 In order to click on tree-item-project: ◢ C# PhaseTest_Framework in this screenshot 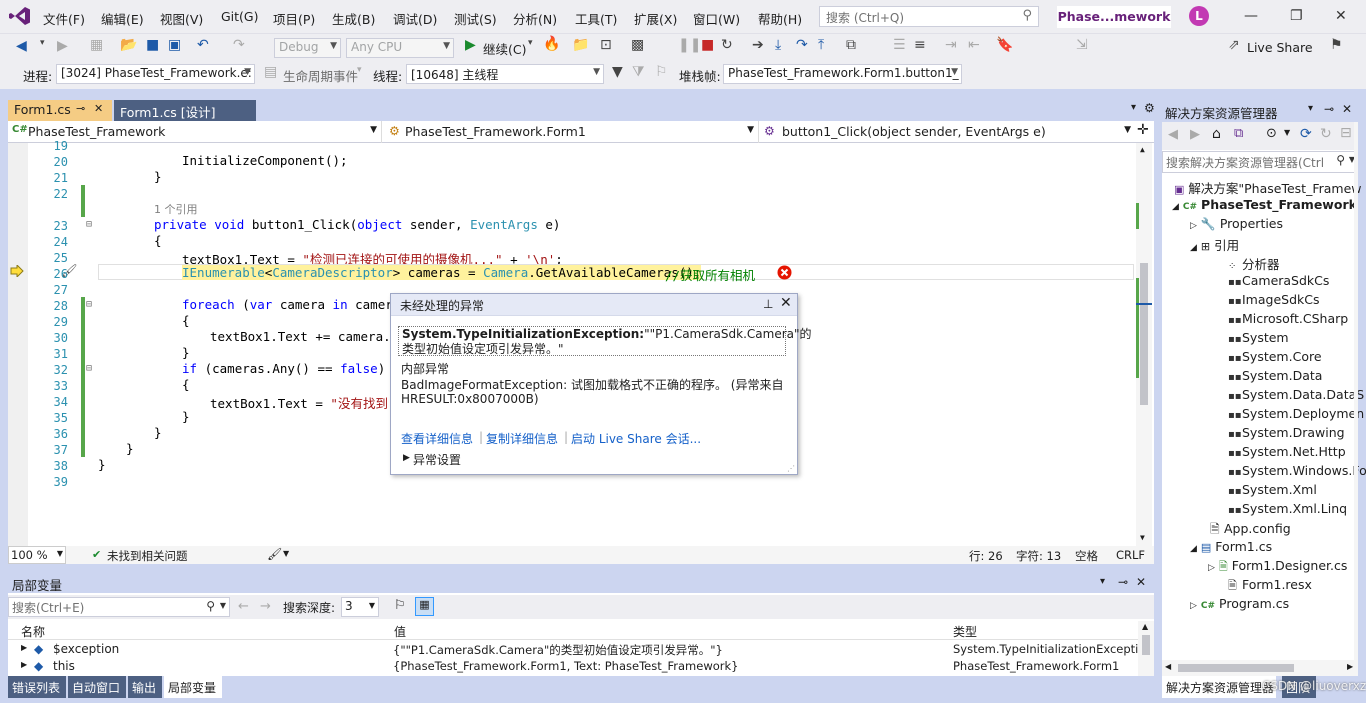, I will do `click(1264, 204)`.